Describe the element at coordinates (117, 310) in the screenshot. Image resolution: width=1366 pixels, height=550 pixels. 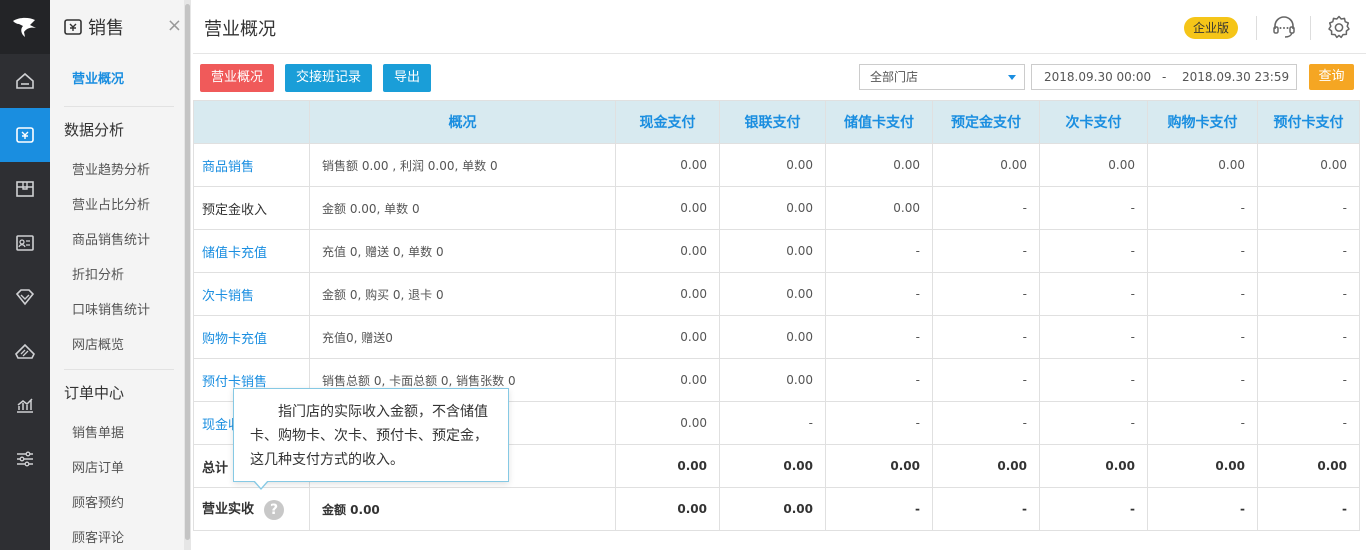
I see `sidebar-item-flavor: 口味销售统计` at that location.